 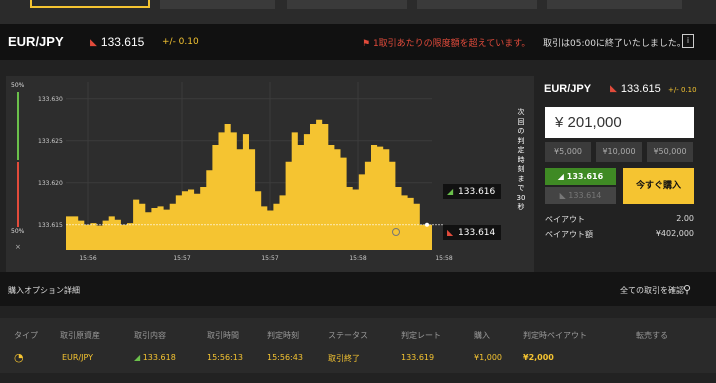 I want to click on row-status: 取引終了, so click(x=344, y=358).